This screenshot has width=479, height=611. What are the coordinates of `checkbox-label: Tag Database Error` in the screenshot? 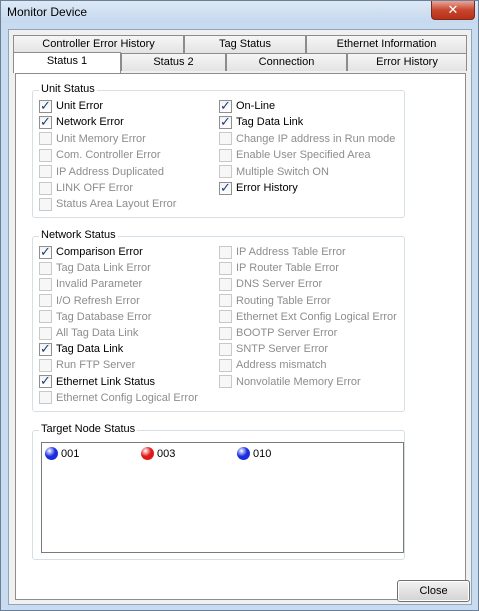 It's located at (104, 316).